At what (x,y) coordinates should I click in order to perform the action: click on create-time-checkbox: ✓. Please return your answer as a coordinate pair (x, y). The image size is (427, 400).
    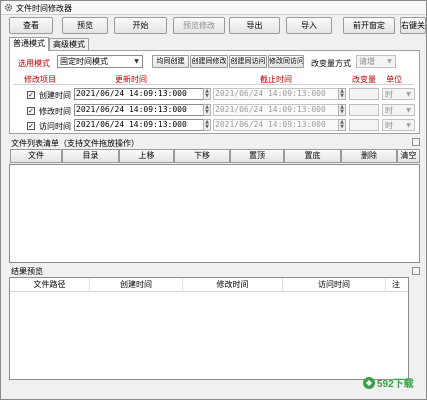
    Looking at the image, I should click on (31, 95).